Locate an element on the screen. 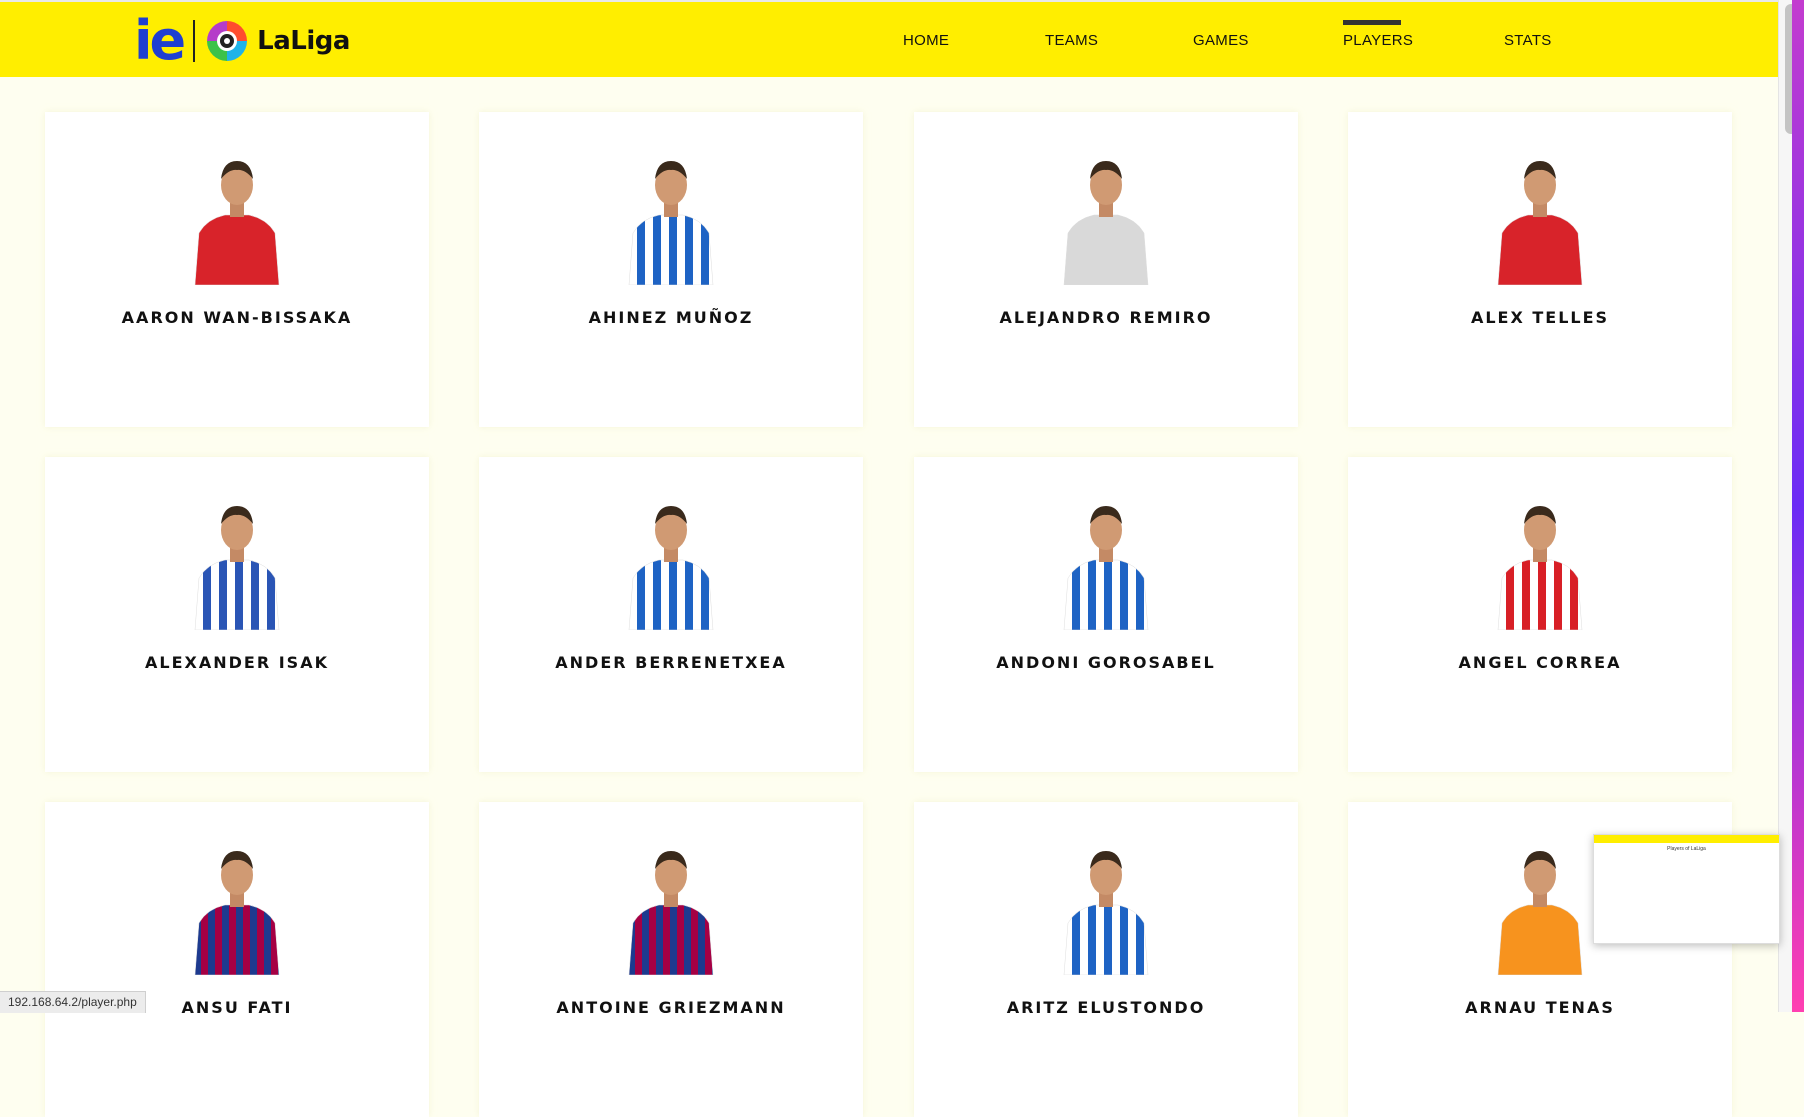  nav-stats: STATS is located at coordinates (1527, 39).